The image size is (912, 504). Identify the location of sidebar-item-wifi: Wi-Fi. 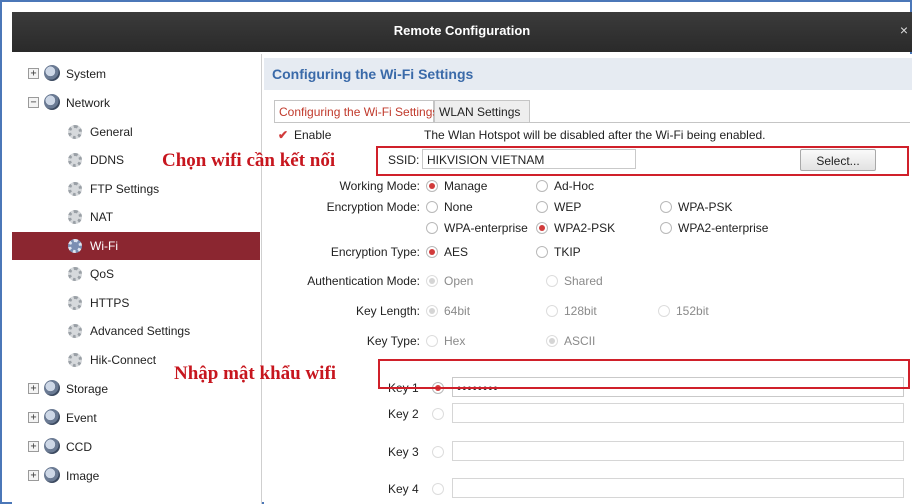
(136, 246).